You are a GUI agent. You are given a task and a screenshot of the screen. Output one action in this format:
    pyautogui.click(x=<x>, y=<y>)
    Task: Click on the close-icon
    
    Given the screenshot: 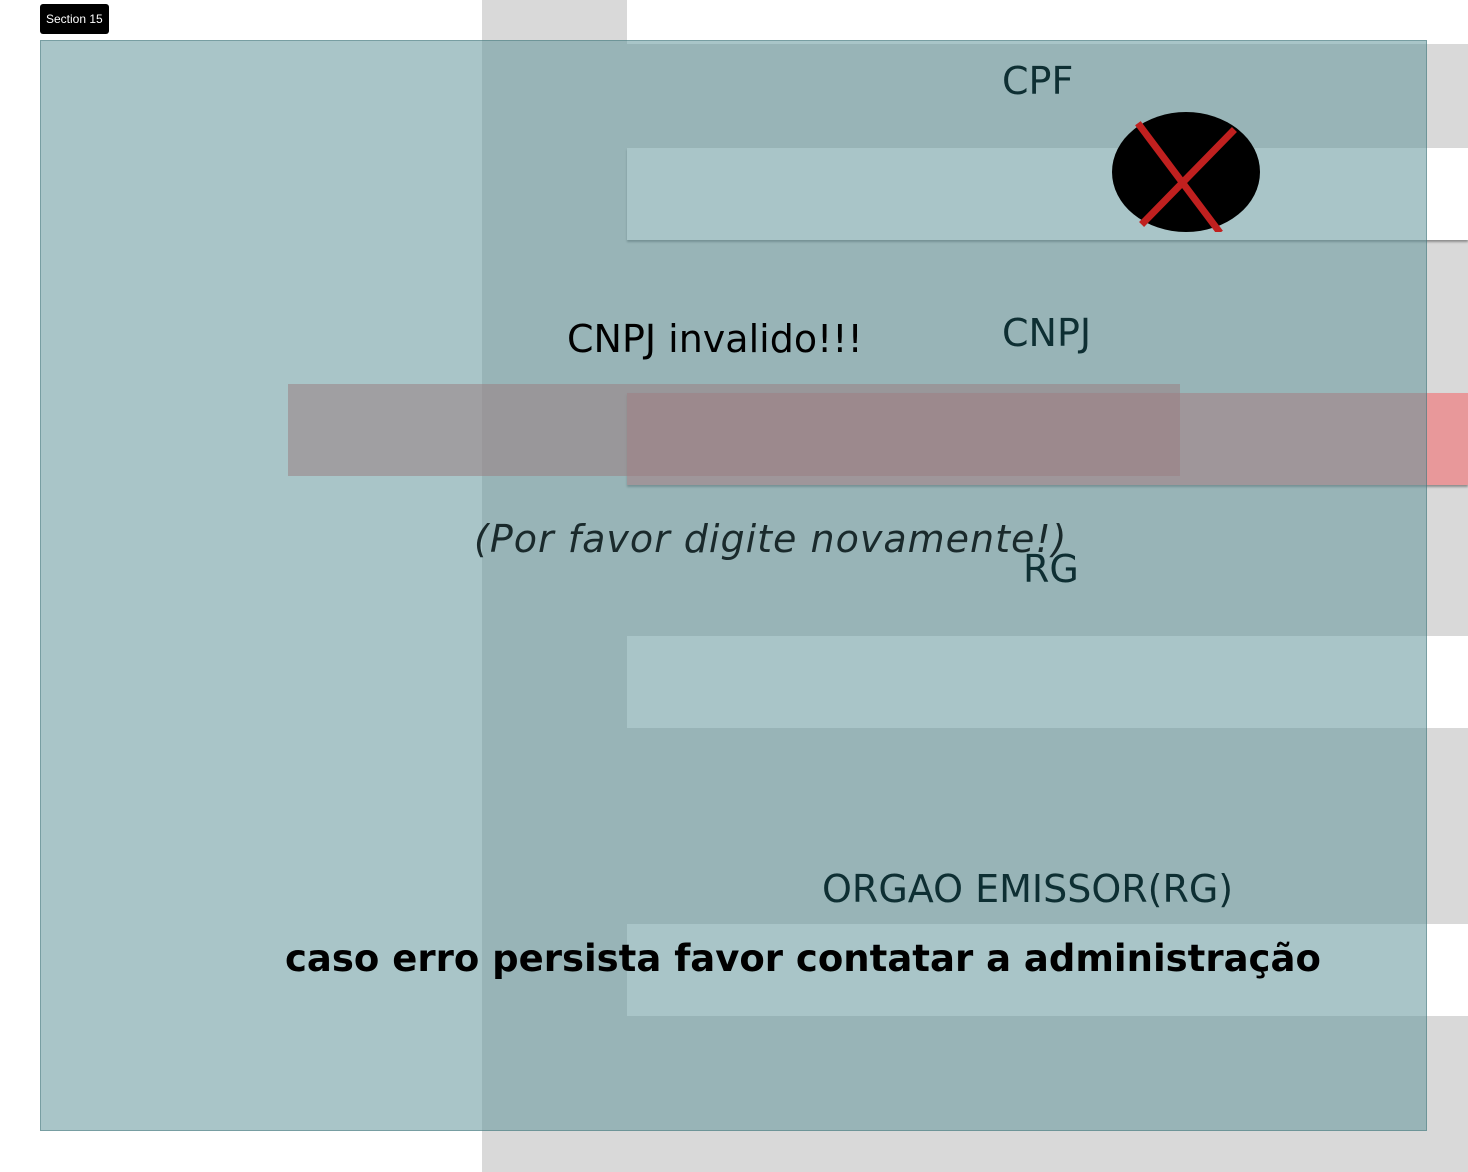 What is the action you would take?
    pyautogui.click(x=1186, y=173)
    